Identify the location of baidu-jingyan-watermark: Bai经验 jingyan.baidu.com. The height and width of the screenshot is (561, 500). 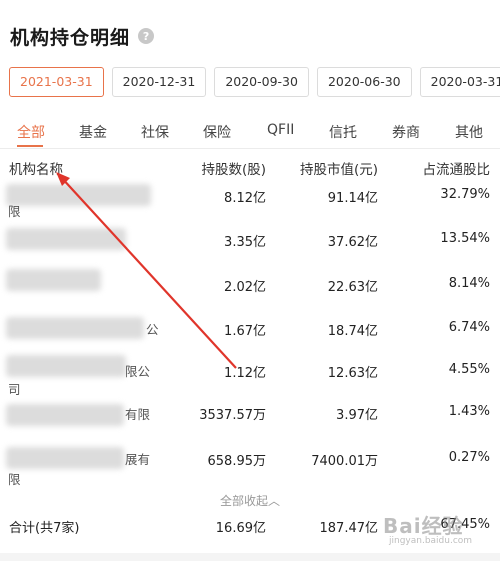
(440, 530).